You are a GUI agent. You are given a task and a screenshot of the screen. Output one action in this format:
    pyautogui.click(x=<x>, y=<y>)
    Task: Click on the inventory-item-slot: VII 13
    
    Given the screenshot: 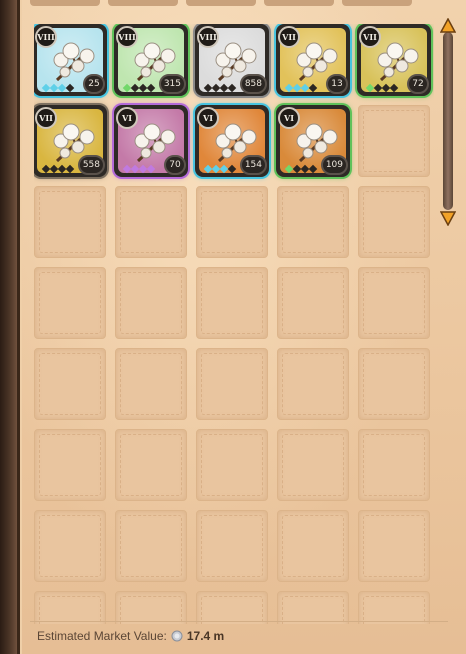 What is the action you would take?
    pyautogui.click(x=313, y=60)
    